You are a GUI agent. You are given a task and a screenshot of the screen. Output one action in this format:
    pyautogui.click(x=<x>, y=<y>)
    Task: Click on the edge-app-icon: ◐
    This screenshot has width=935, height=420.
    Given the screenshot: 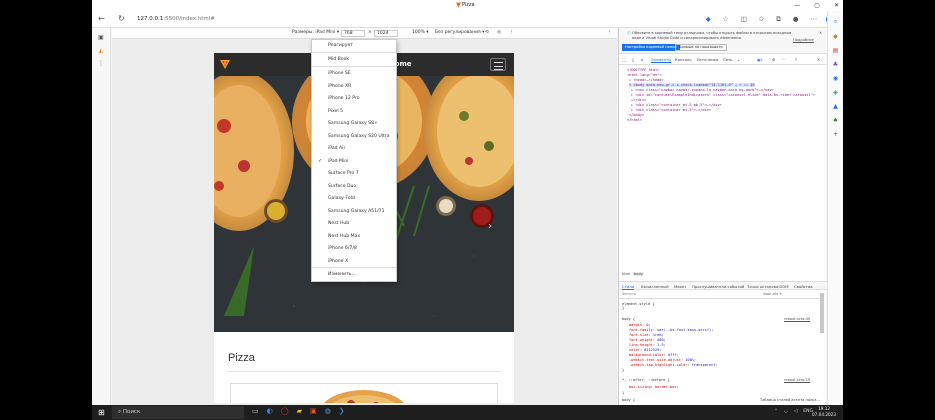 What is the action you would take?
    pyautogui.click(x=270, y=411)
    